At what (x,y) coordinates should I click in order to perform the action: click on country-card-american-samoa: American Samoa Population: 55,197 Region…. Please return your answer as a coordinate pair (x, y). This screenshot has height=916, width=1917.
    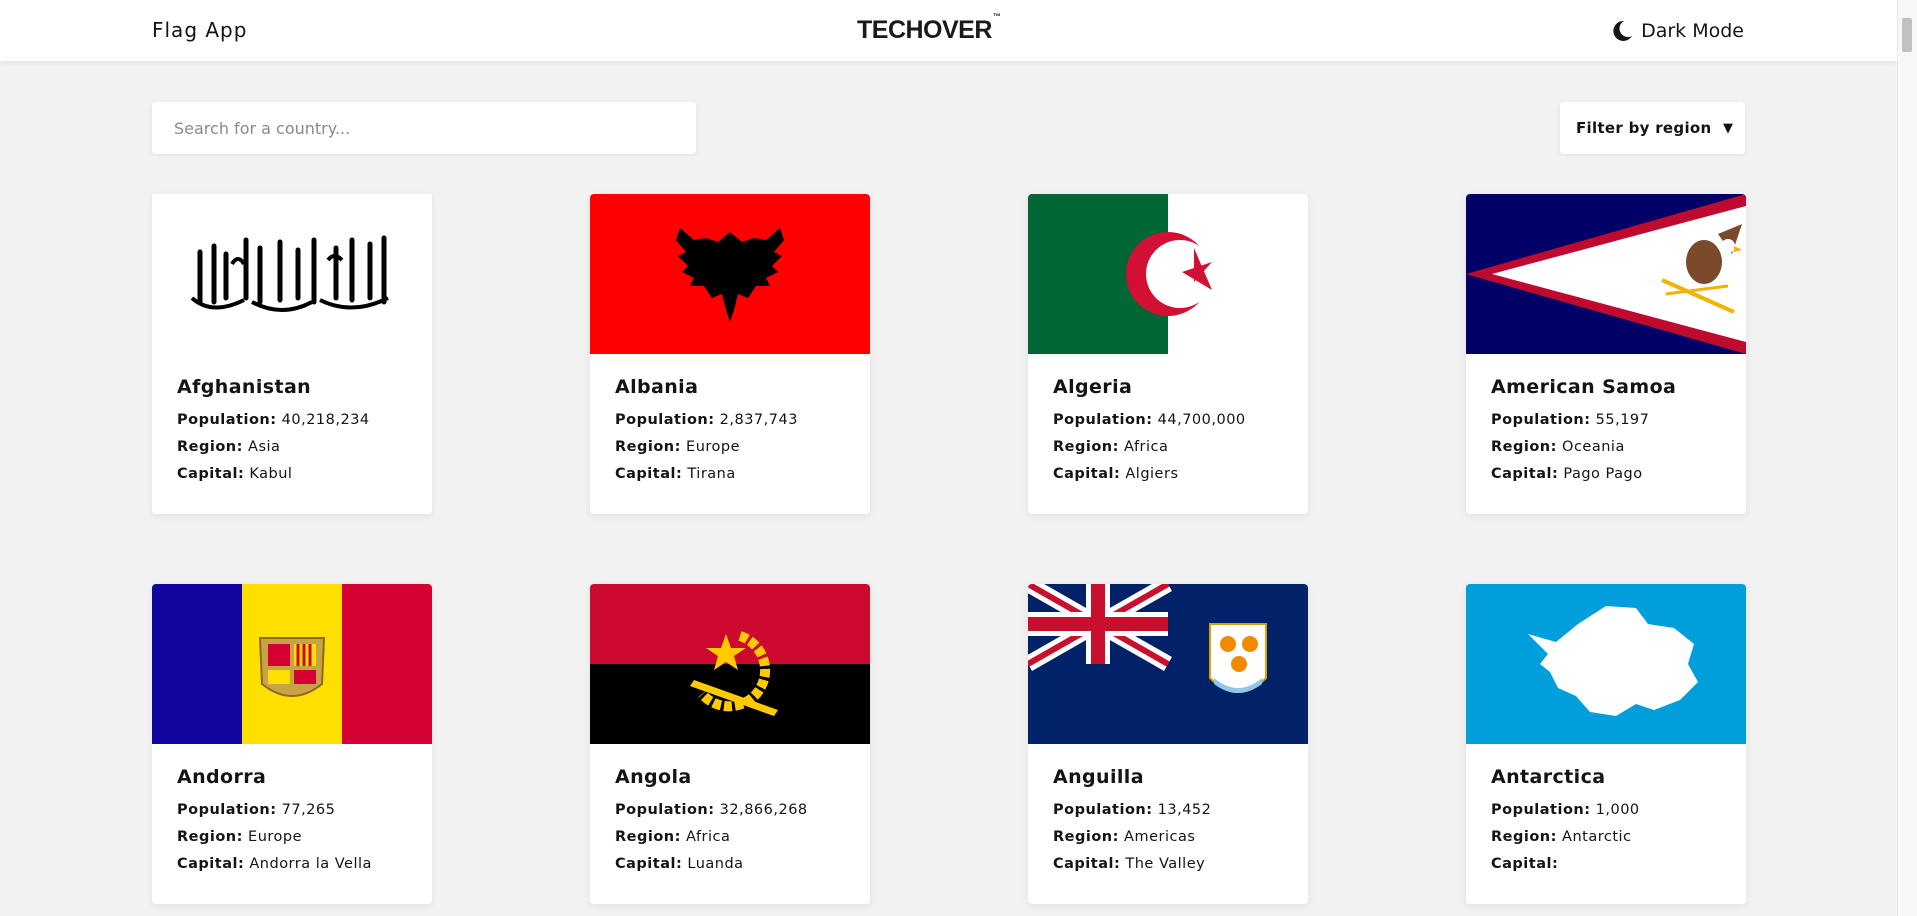
    Looking at the image, I should click on (1606, 354).